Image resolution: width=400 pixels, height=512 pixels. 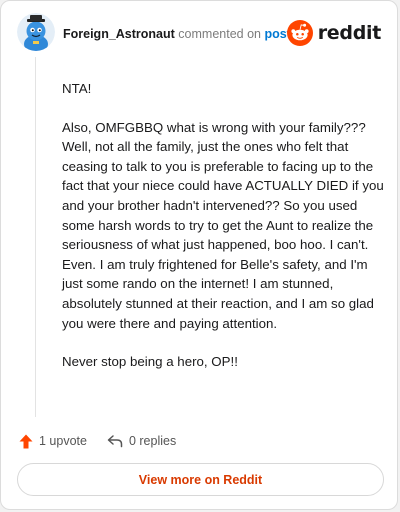 I want to click on reply-arrow-icon, so click(x=115, y=441).